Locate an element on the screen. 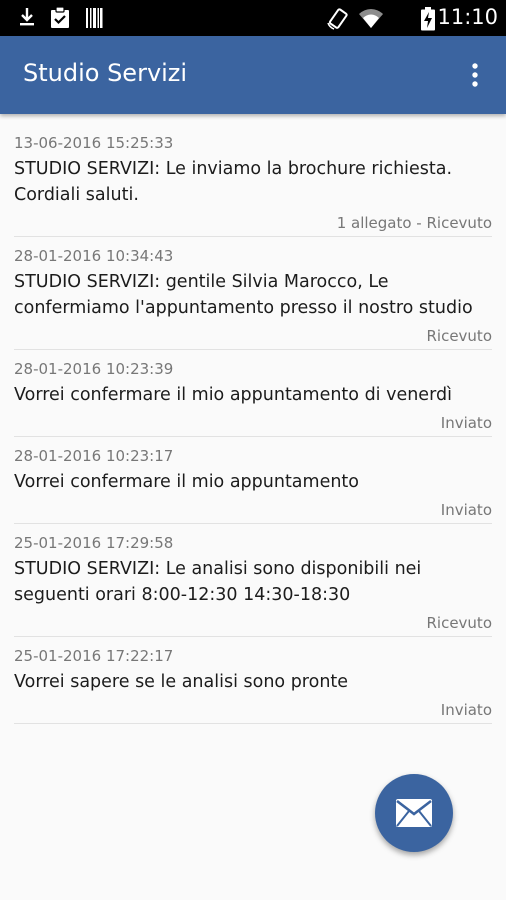 The height and width of the screenshot is (900, 506). compose-message-button is located at coordinates (414, 813).